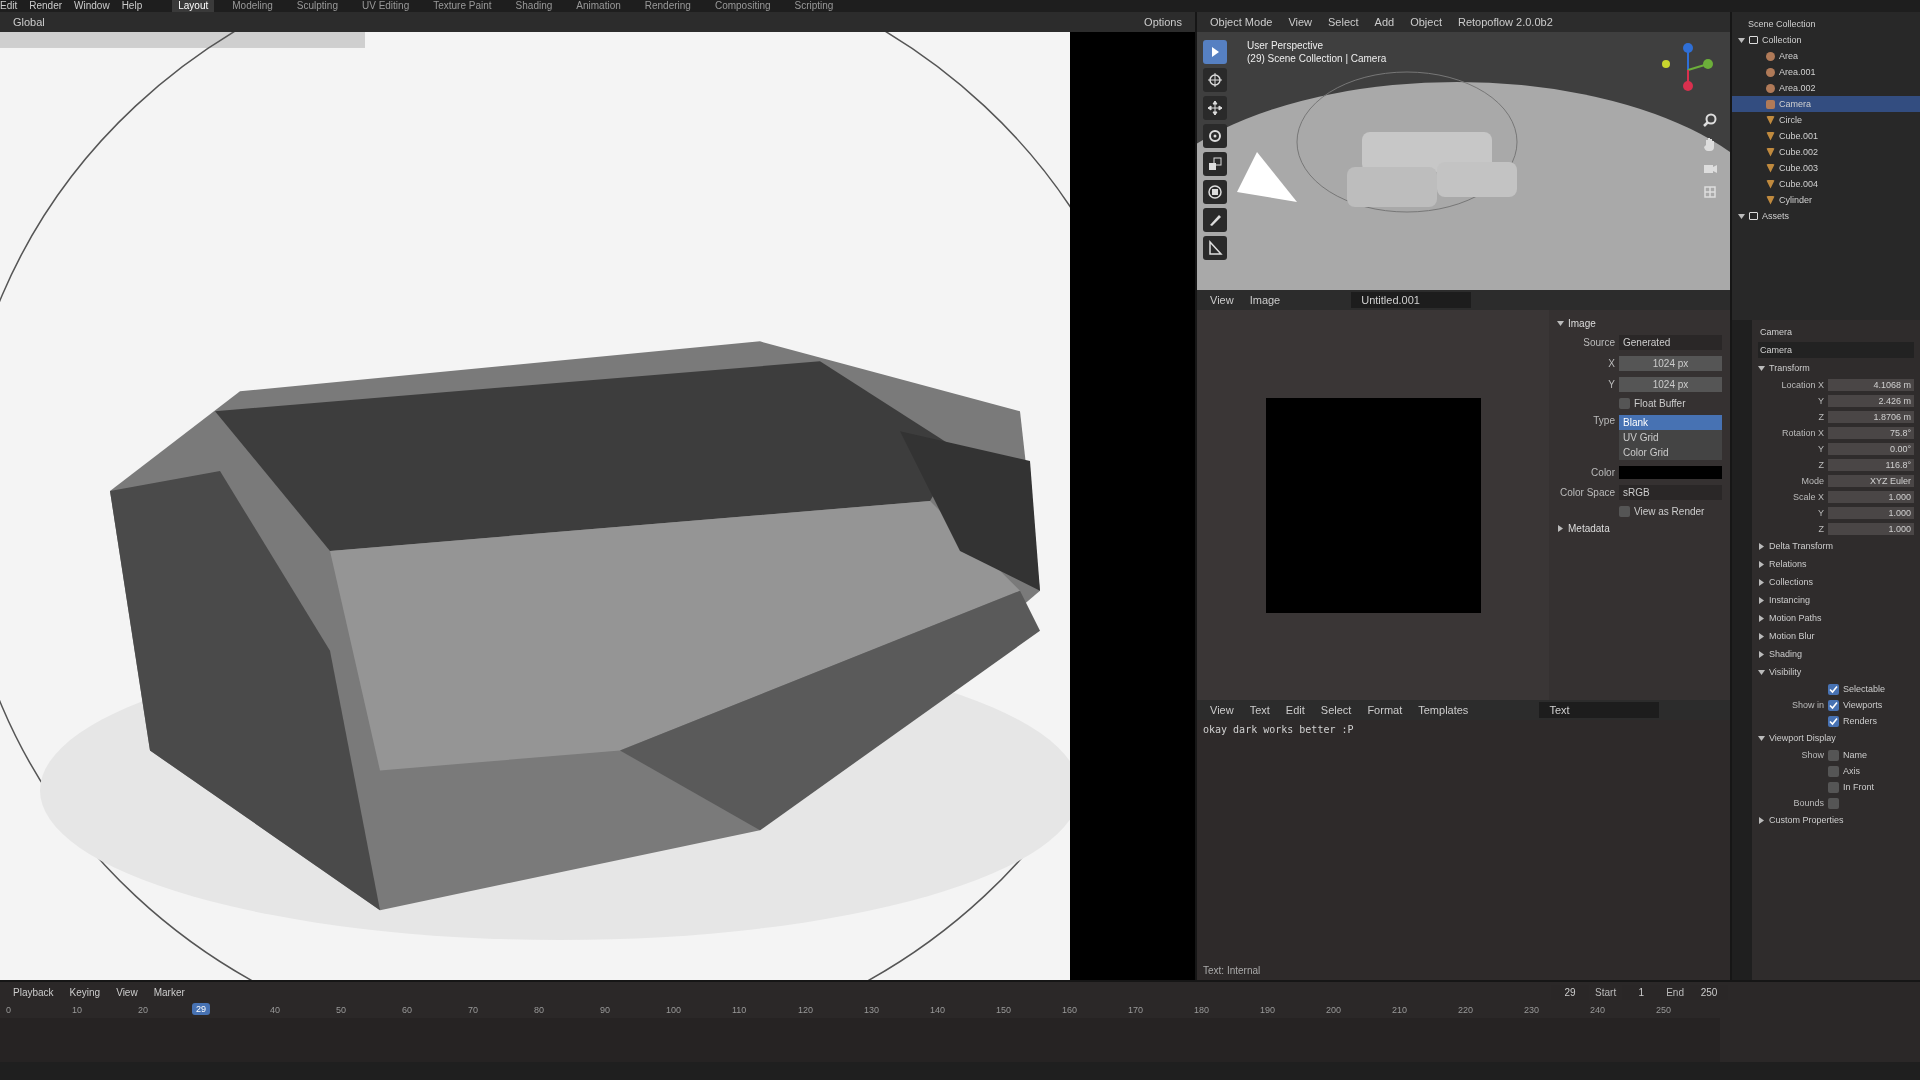 The height and width of the screenshot is (1080, 1920). I want to click on number-field: 0.00°, so click(1871, 449).